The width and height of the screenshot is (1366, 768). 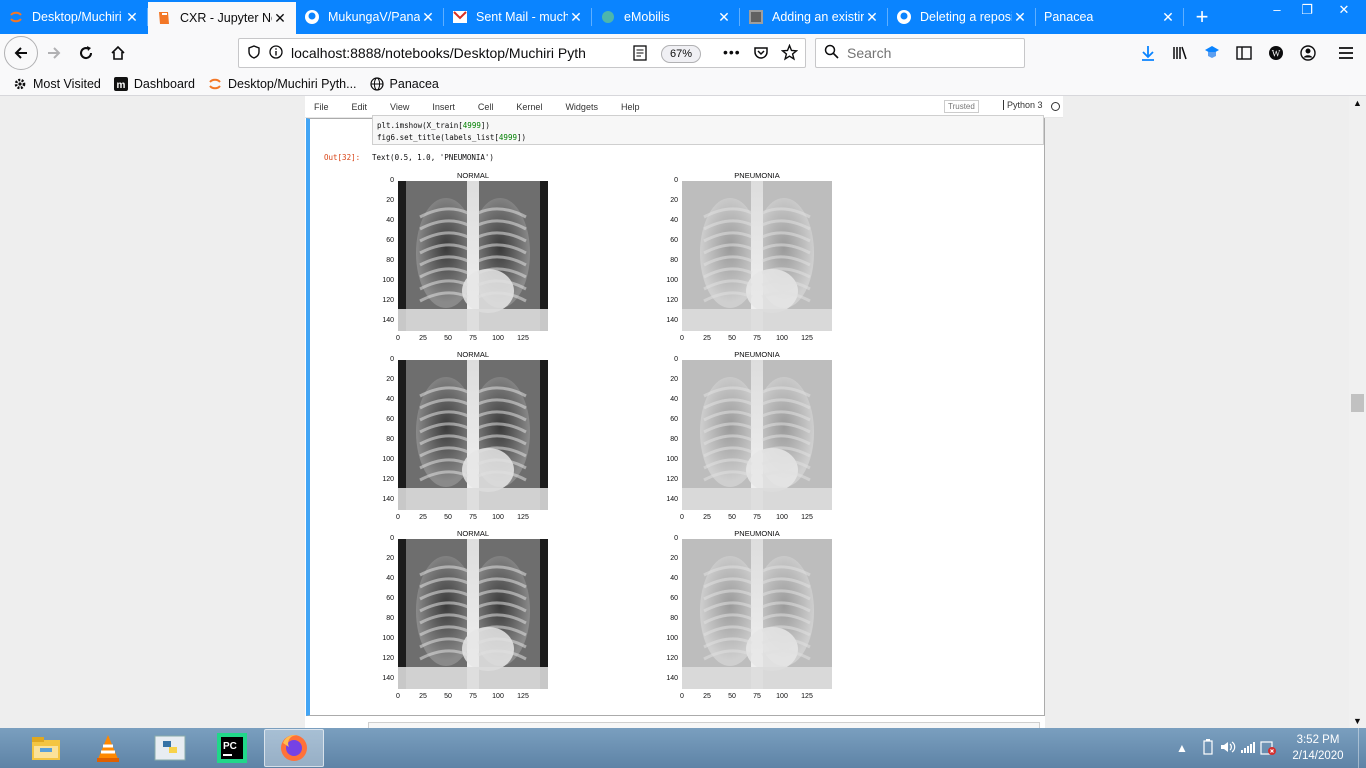 I want to click on extension-icon, so click(x=1212, y=53).